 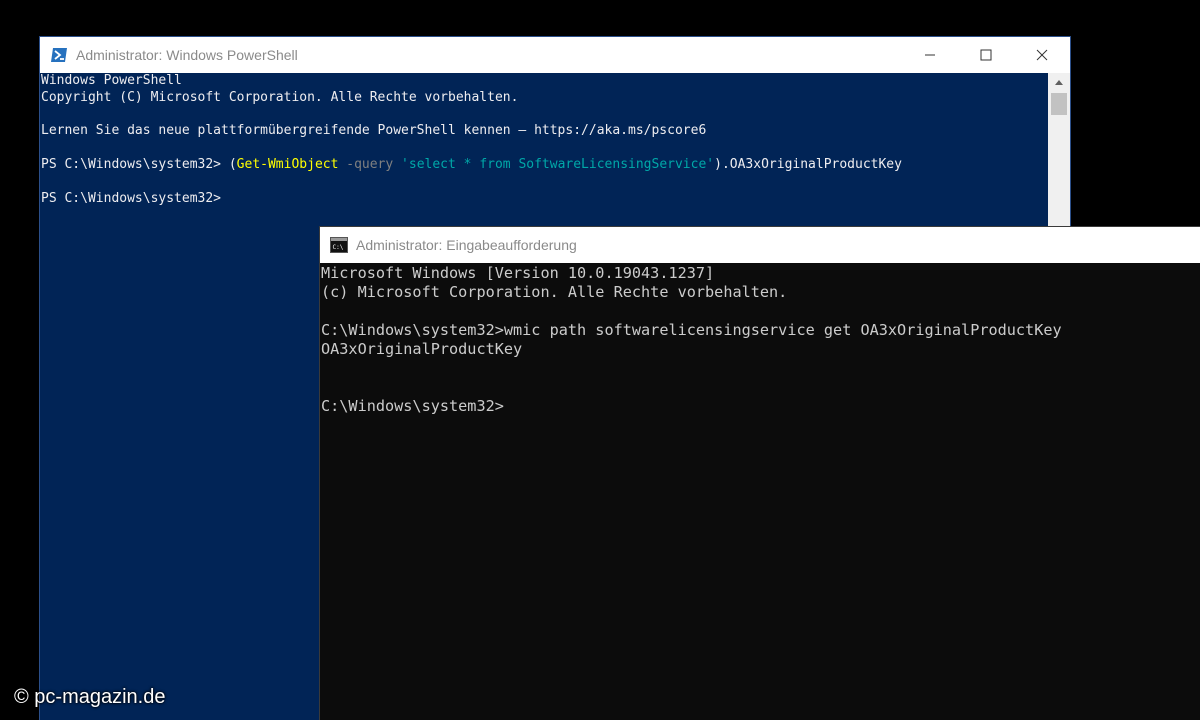 I want to click on svg-text: C:\, so click(x=338, y=247).